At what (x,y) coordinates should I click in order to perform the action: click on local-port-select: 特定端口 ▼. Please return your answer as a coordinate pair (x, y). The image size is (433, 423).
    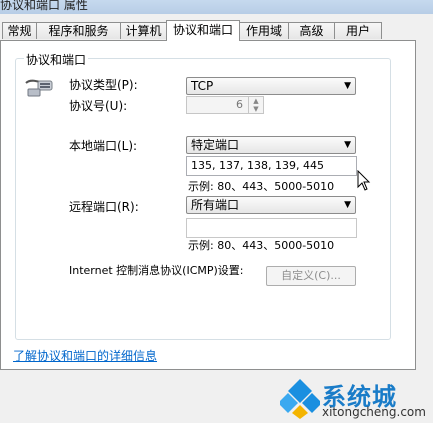
    Looking at the image, I should click on (271, 145).